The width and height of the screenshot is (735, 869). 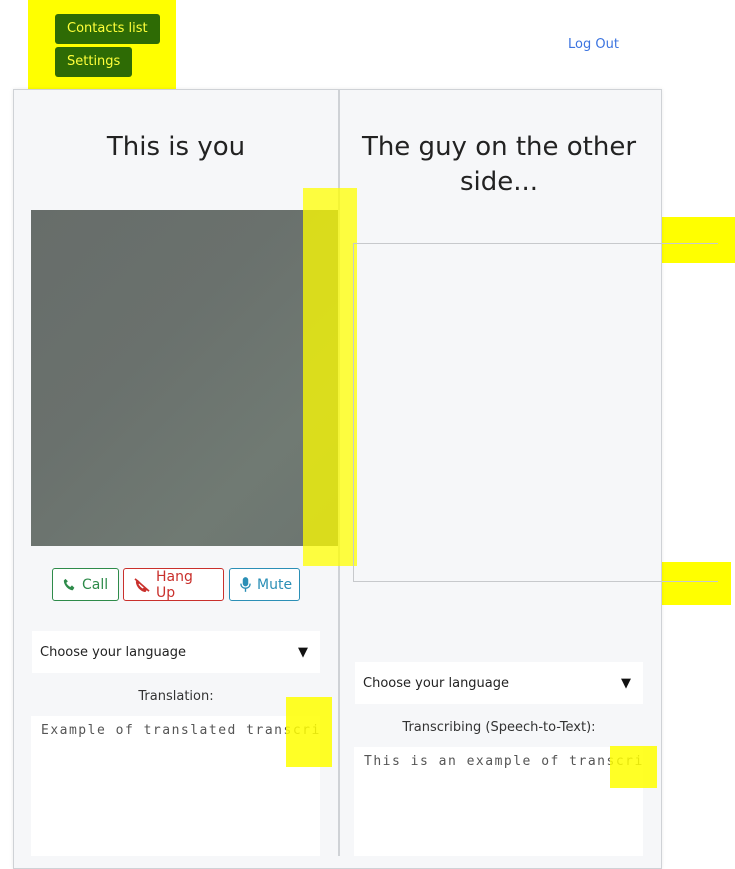 What do you see at coordinates (180, 730) in the screenshot?
I see `translation-text: Example of translated transcript` at bounding box center [180, 730].